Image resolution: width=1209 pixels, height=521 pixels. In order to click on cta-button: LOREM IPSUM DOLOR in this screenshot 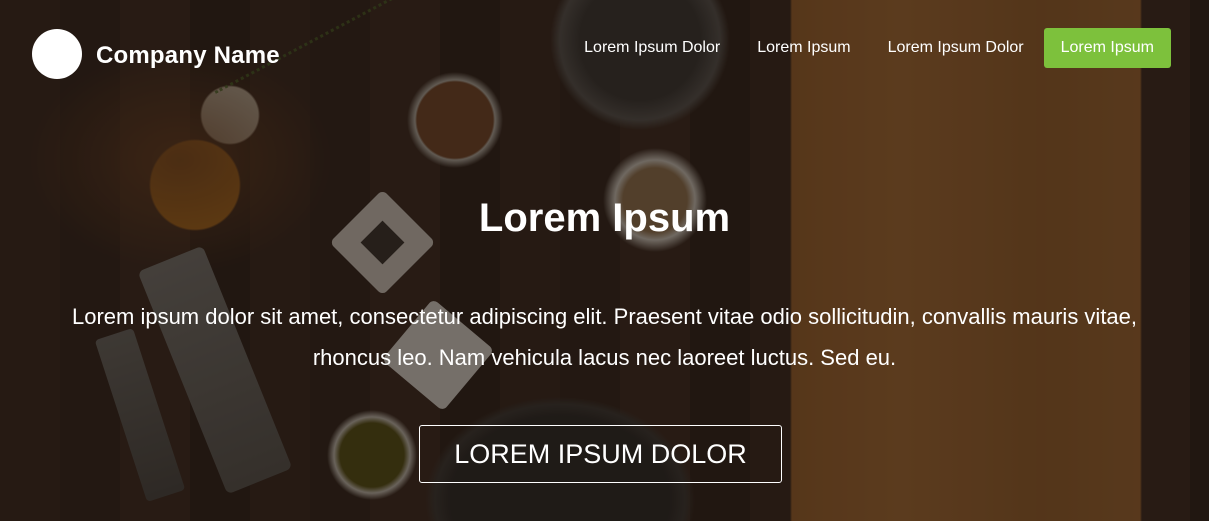, I will do `click(600, 454)`.